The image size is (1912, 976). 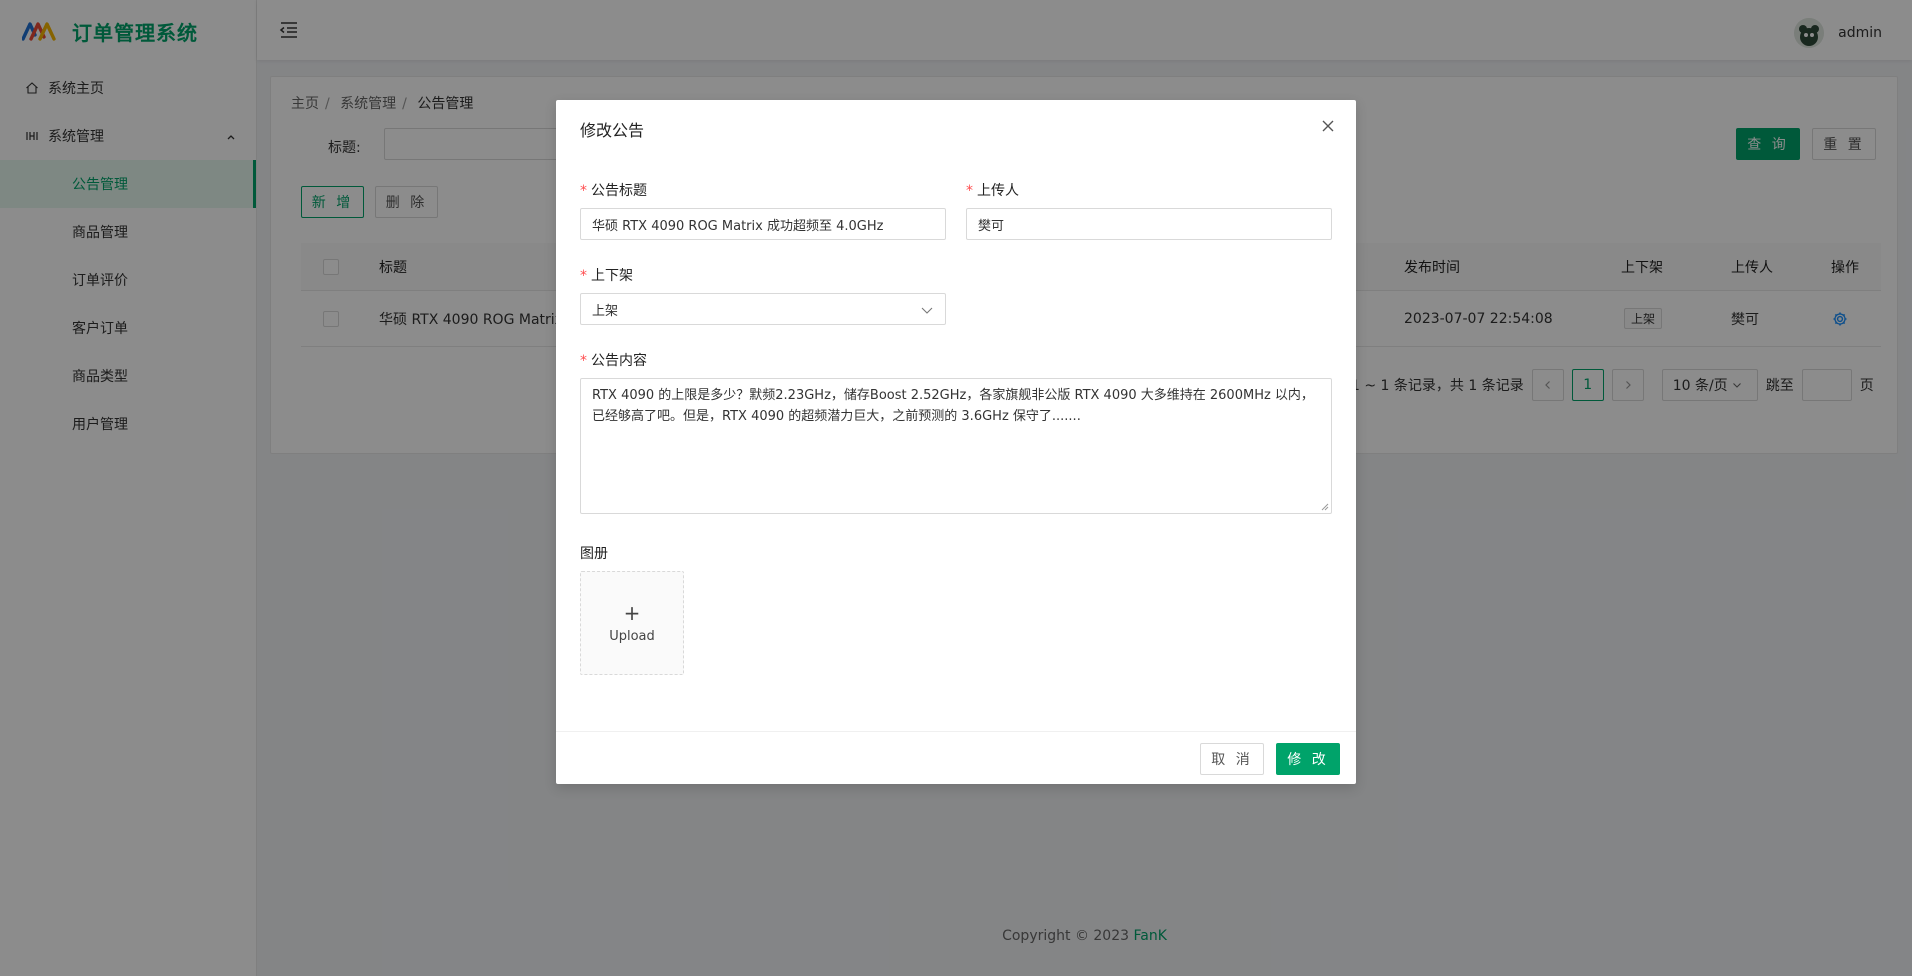 I want to click on submit-button: 修 改, so click(x=1308, y=759).